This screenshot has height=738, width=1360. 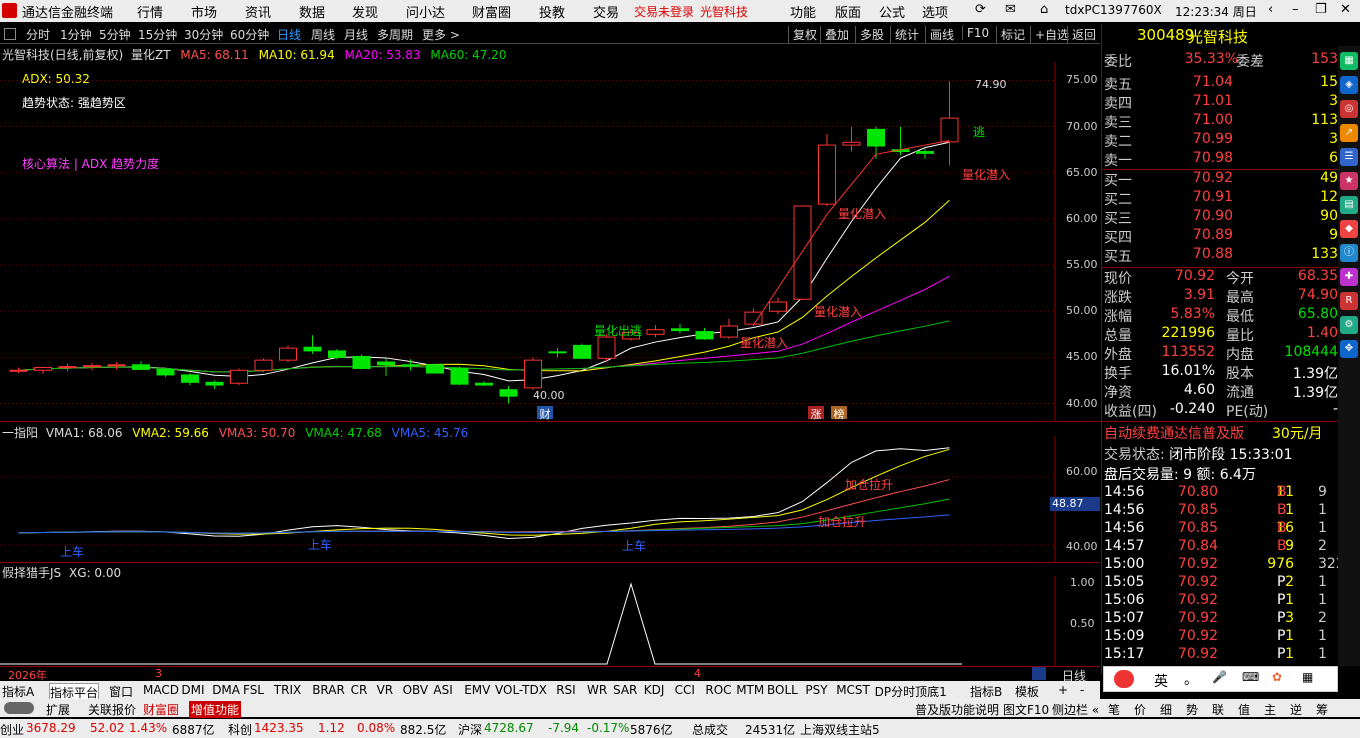 What do you see at coordinates (1349, 325) in the screenshot?
I see `settings-icon: ⚙` at bounding box center [1349, 325].